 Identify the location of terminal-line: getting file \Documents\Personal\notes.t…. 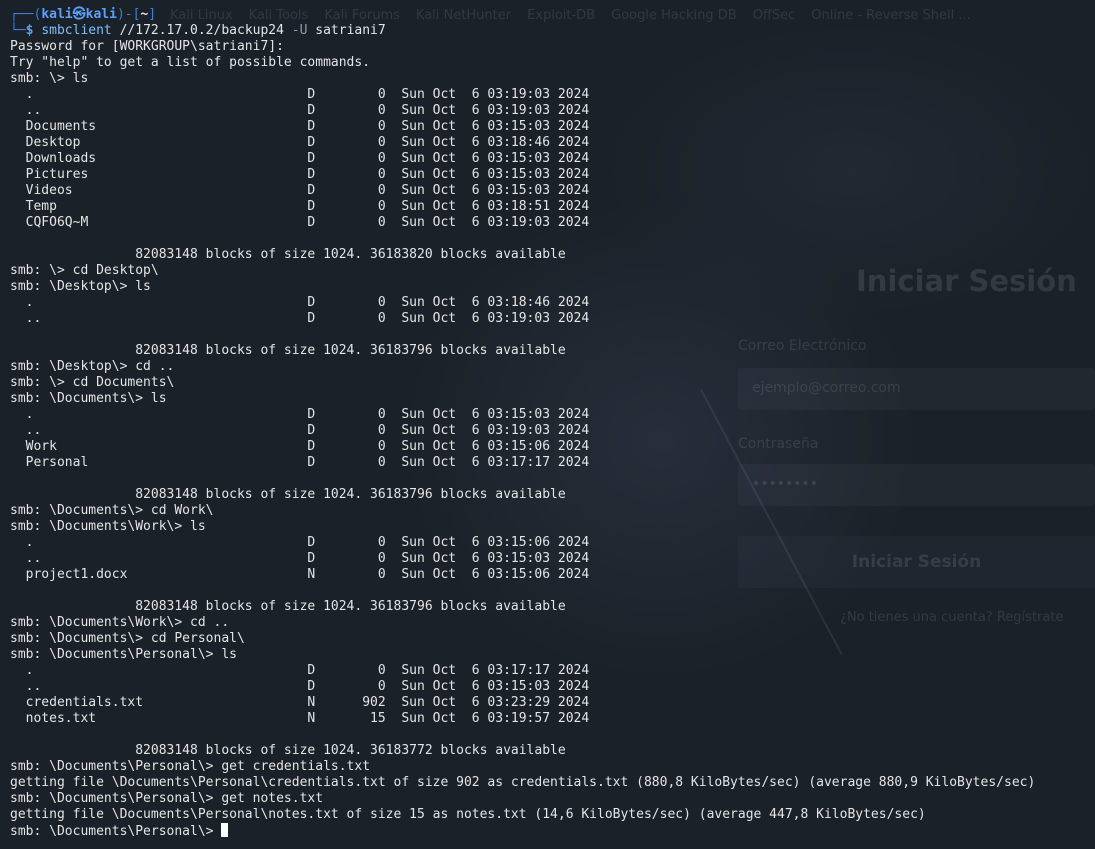
(468, 814).